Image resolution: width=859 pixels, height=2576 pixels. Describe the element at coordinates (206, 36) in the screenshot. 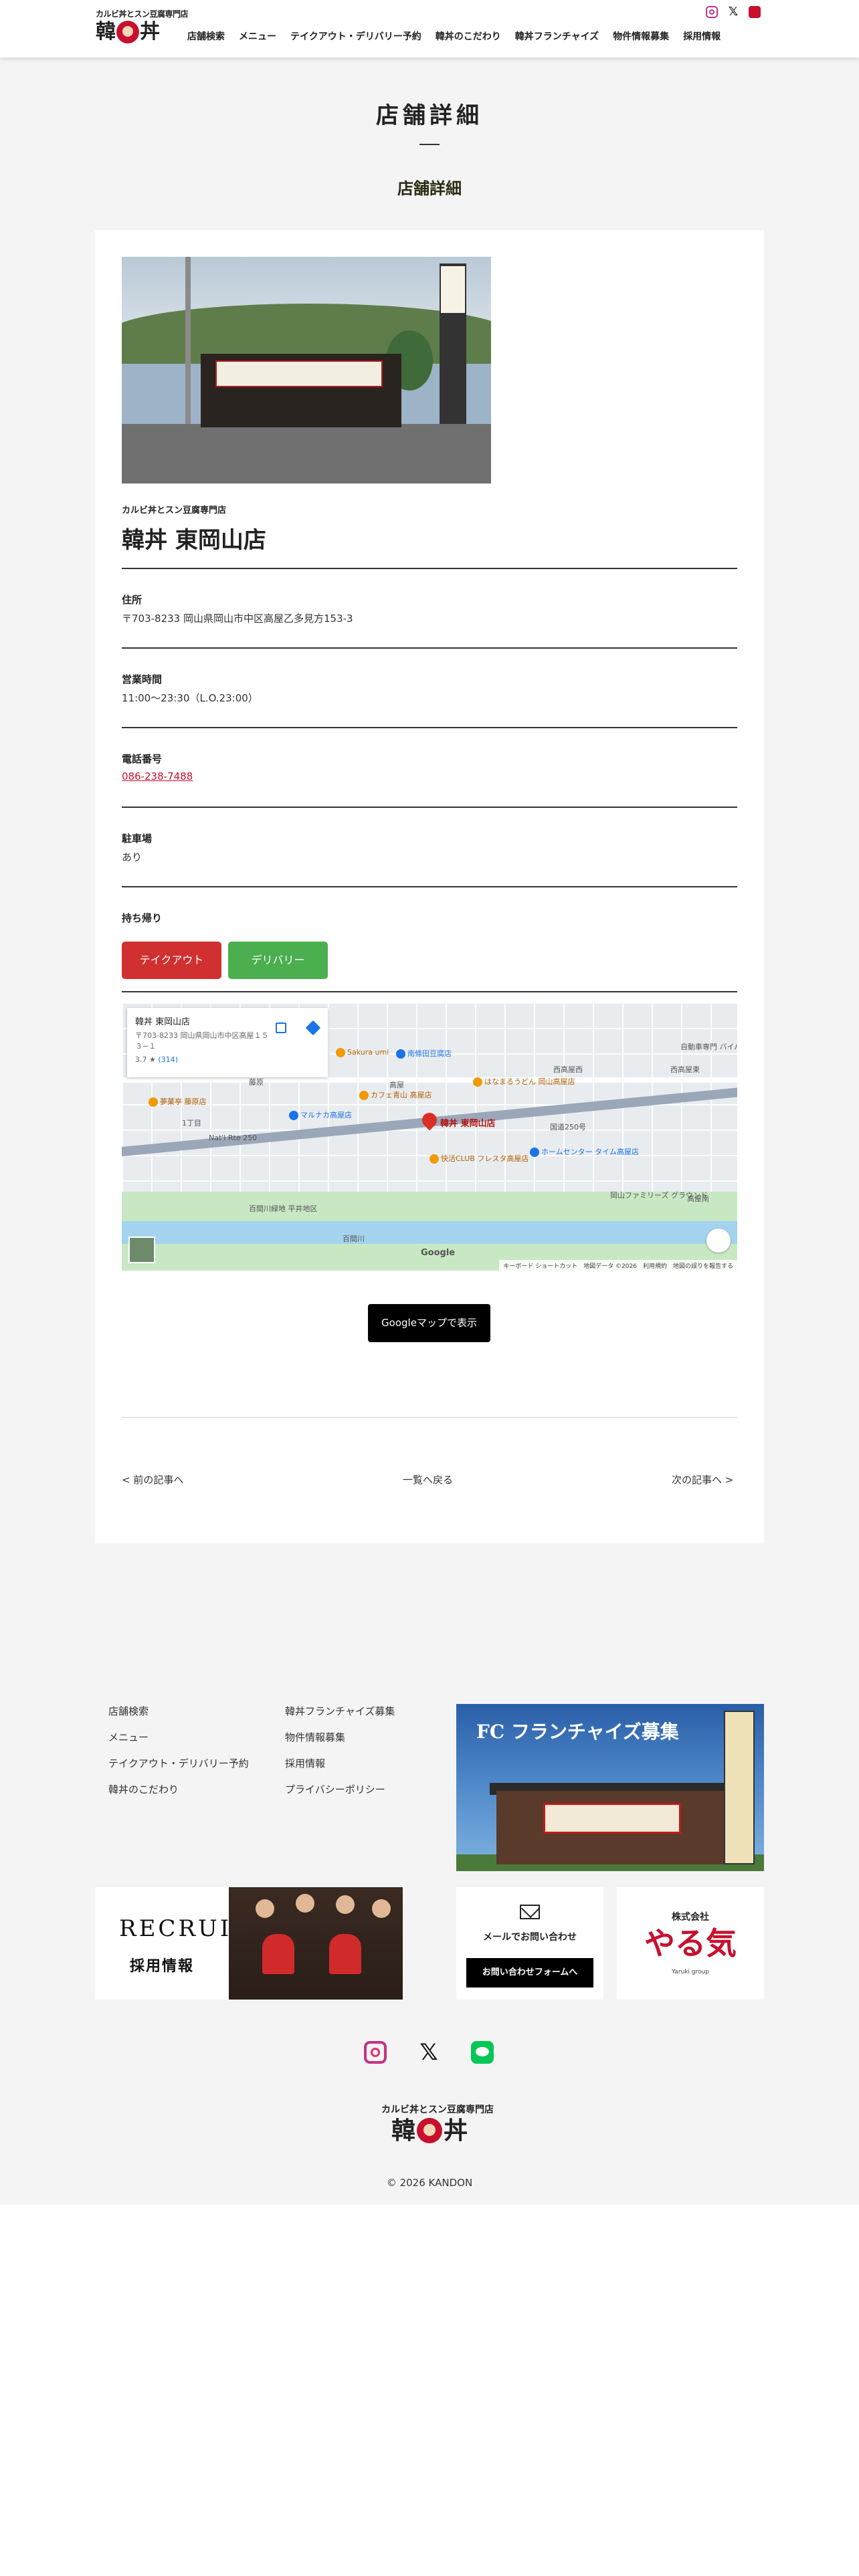

I see `nav-store-search: 店舗検索` at that location.